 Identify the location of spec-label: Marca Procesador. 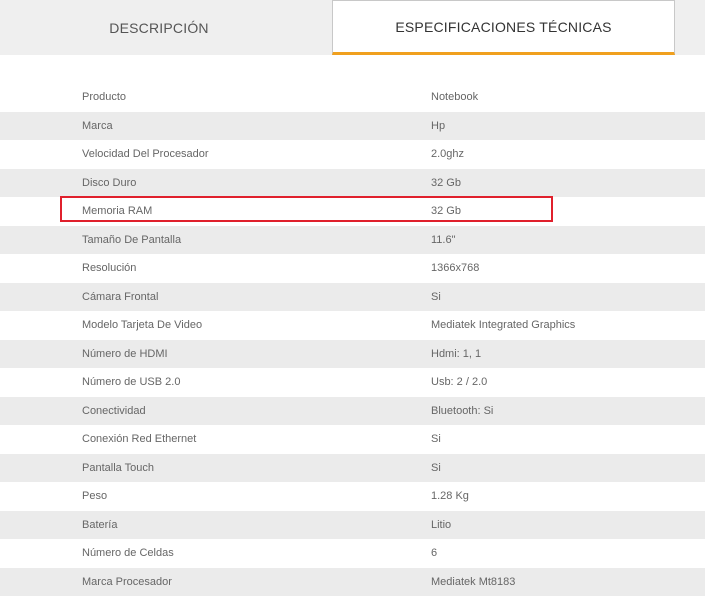
(127, 581).